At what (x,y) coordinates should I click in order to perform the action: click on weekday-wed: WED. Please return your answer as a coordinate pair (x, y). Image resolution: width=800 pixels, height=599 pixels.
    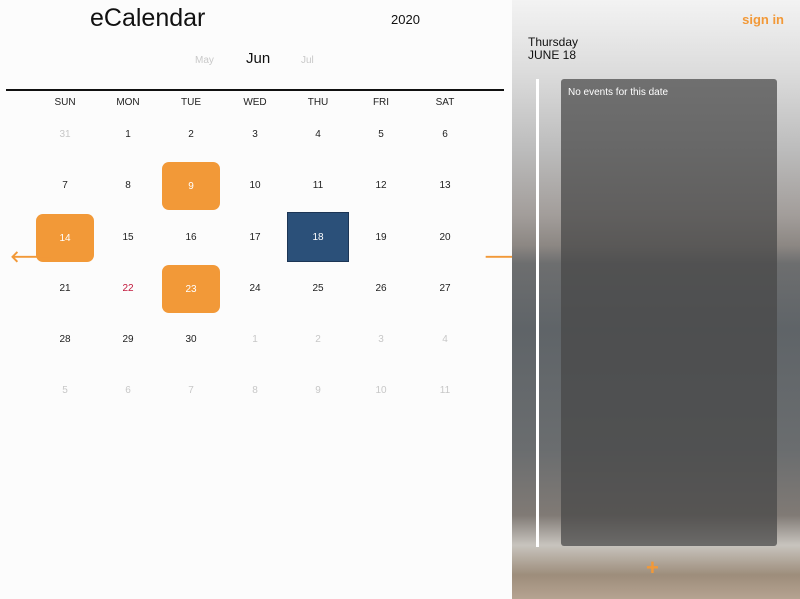
    Looking at the image, I should click on (255, 102).